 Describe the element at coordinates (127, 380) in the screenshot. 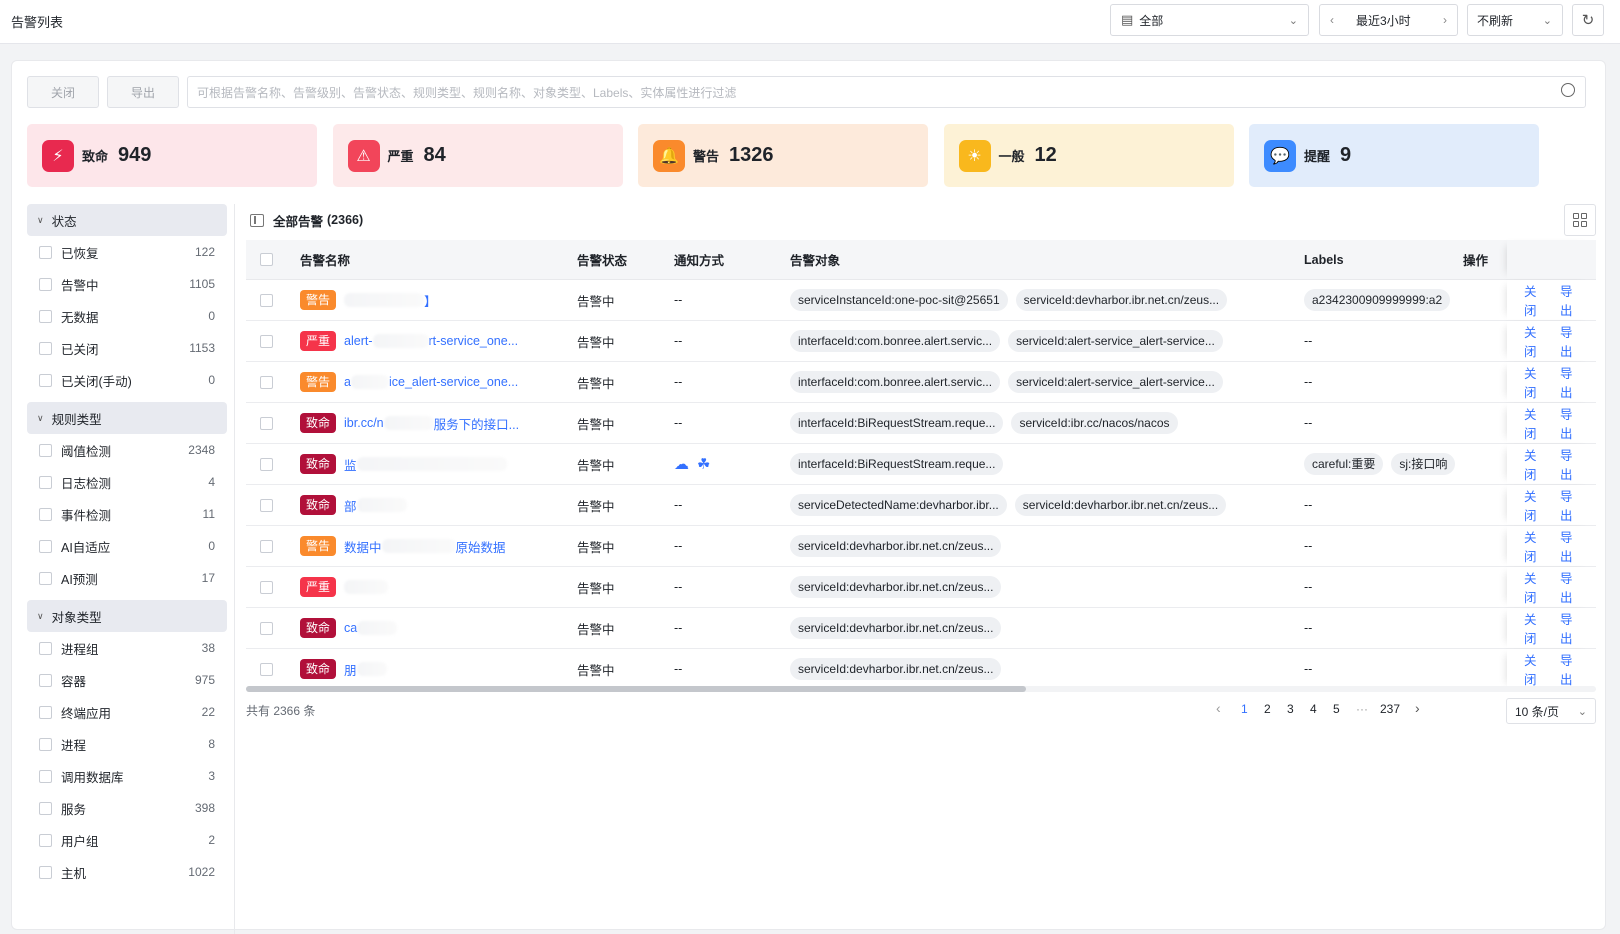

I see `filter-item: 已关闭(手动) 0` at that location.